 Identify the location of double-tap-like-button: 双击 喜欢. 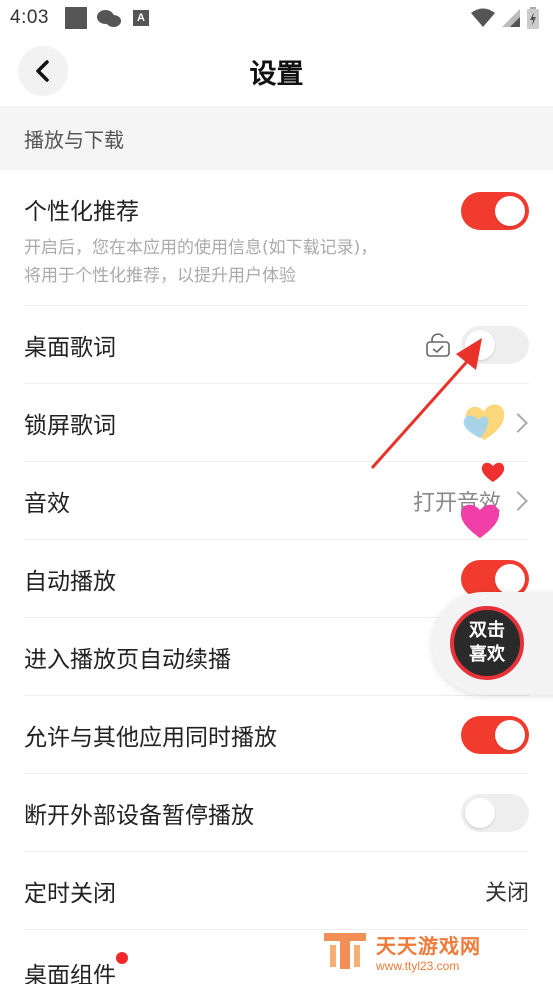
(492, 643).